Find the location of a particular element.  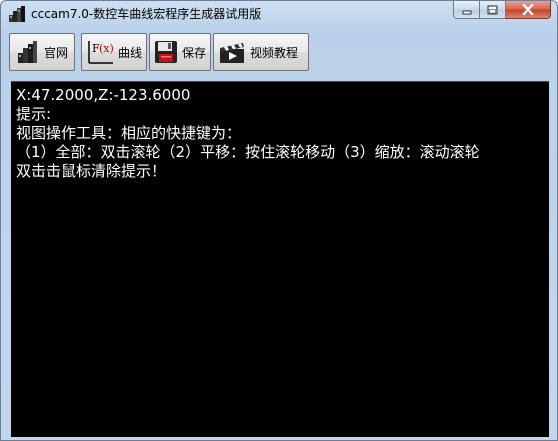

close-button is located at coordinates (528, 10).